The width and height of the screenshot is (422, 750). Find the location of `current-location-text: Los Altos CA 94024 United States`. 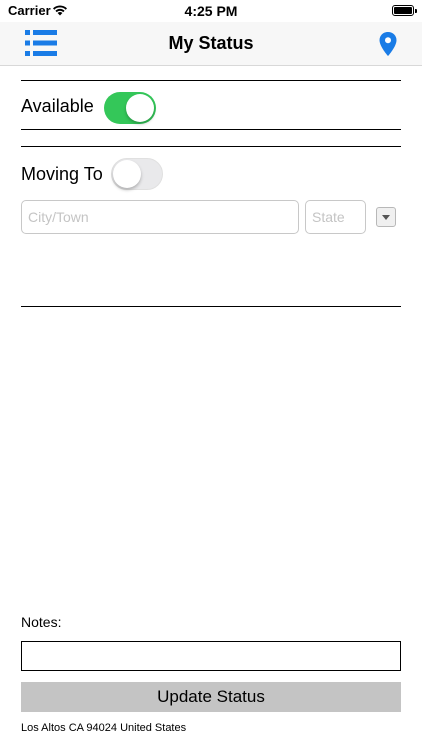

current-location-text: Los Altos CA 94024 United States is located at coordinates (104, 728).